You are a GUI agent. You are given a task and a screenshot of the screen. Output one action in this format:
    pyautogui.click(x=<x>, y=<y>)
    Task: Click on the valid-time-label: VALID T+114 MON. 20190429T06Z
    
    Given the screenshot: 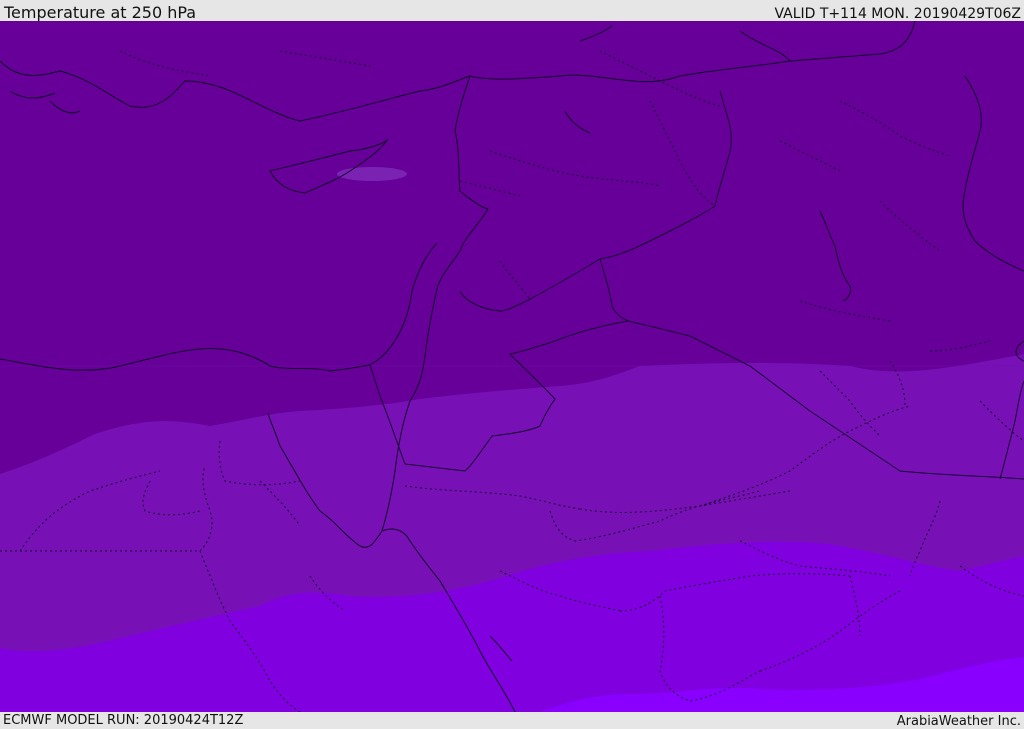 What is the action you would take?
    pyautogui.click(x=897, y=14)
    